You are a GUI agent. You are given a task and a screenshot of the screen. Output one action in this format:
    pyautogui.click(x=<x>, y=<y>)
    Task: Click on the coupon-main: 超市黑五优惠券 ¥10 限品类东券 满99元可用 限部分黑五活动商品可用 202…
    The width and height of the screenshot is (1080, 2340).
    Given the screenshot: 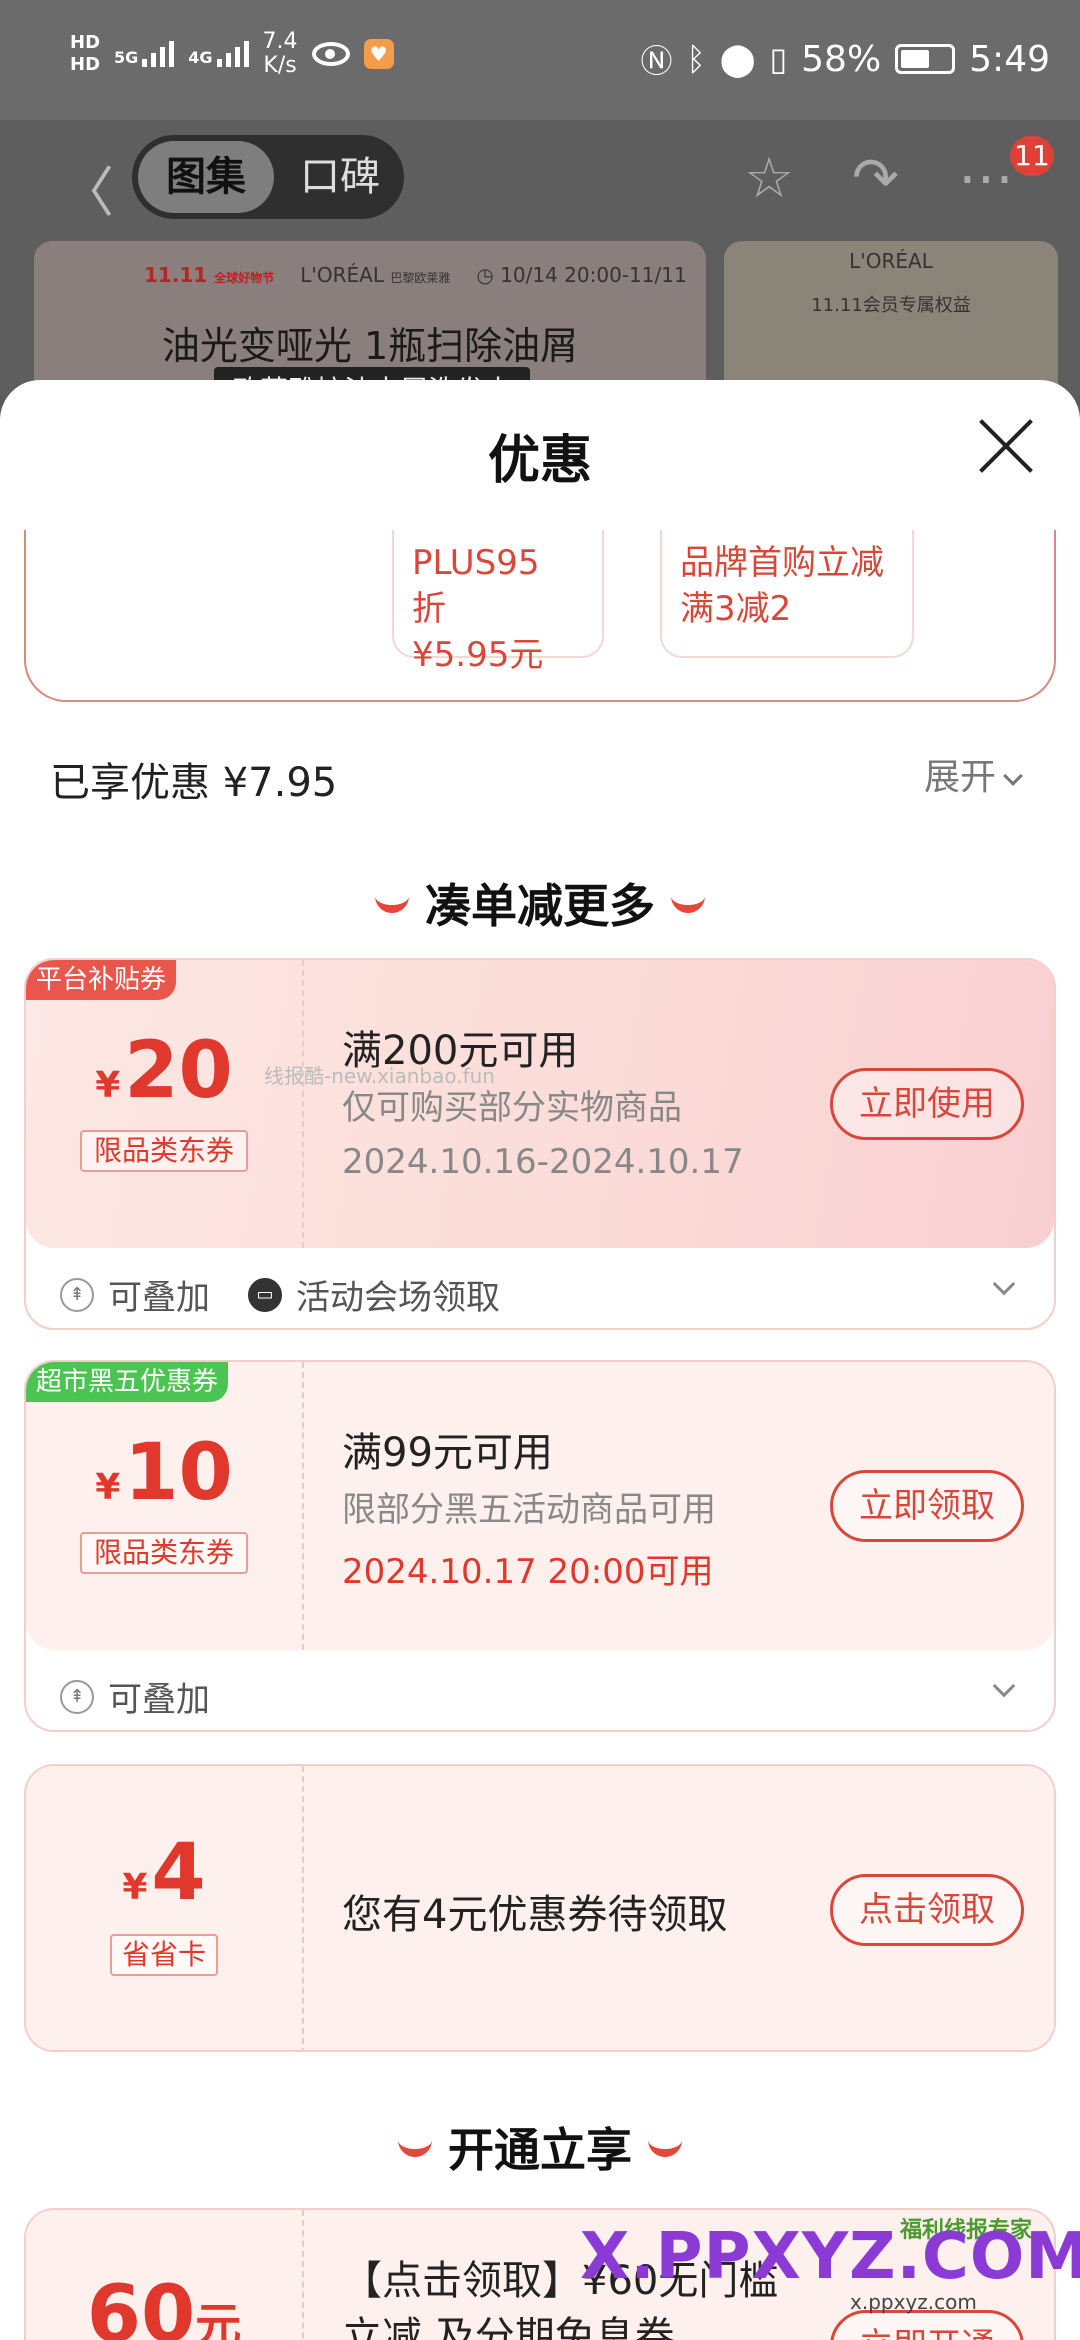 What is the action you would take?
    pyautogui.click(x=540, y=1506)
    